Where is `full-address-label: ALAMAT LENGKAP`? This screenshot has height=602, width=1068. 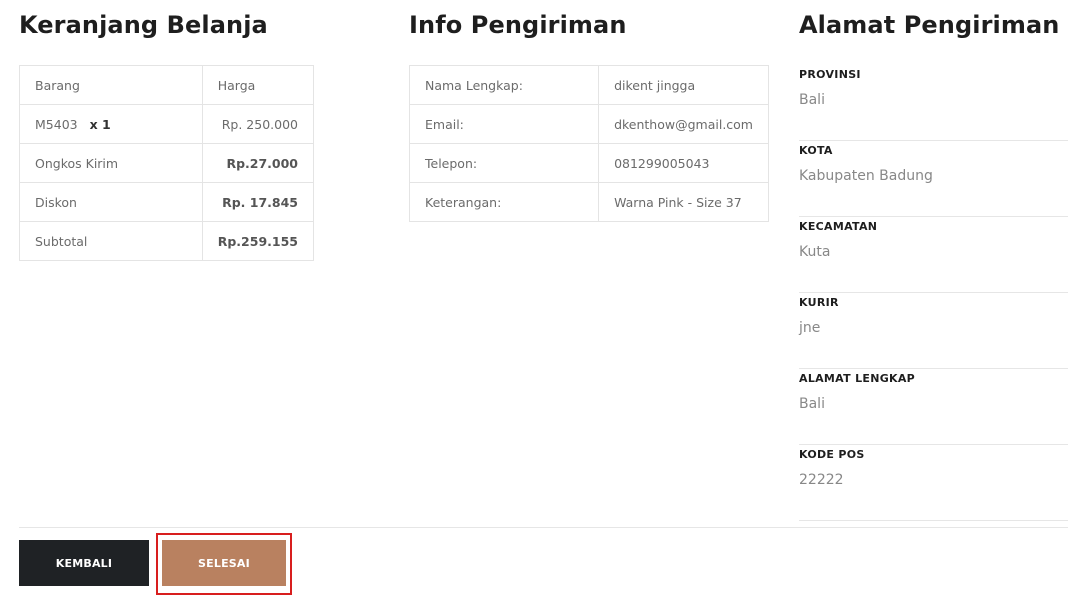 full-address-label: ALAMAT LENGKAP is located at coordinates (857, 378).